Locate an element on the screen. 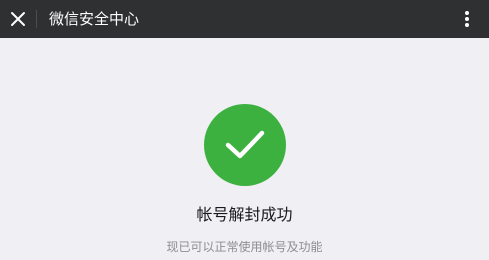  title-bar: 微信安全中心 is located at coordinates (244, 19).